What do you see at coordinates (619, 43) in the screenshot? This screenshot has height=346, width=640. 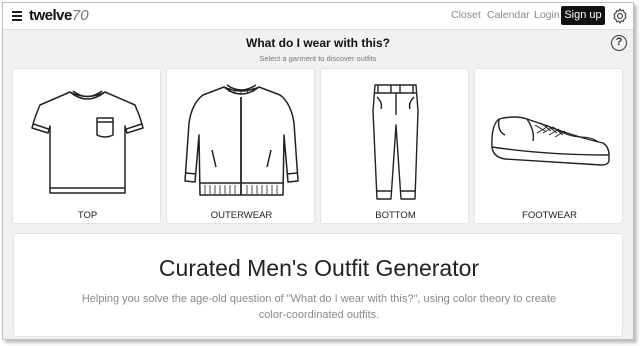 I see `help-icon: ?` at bounding box center [619, 43].